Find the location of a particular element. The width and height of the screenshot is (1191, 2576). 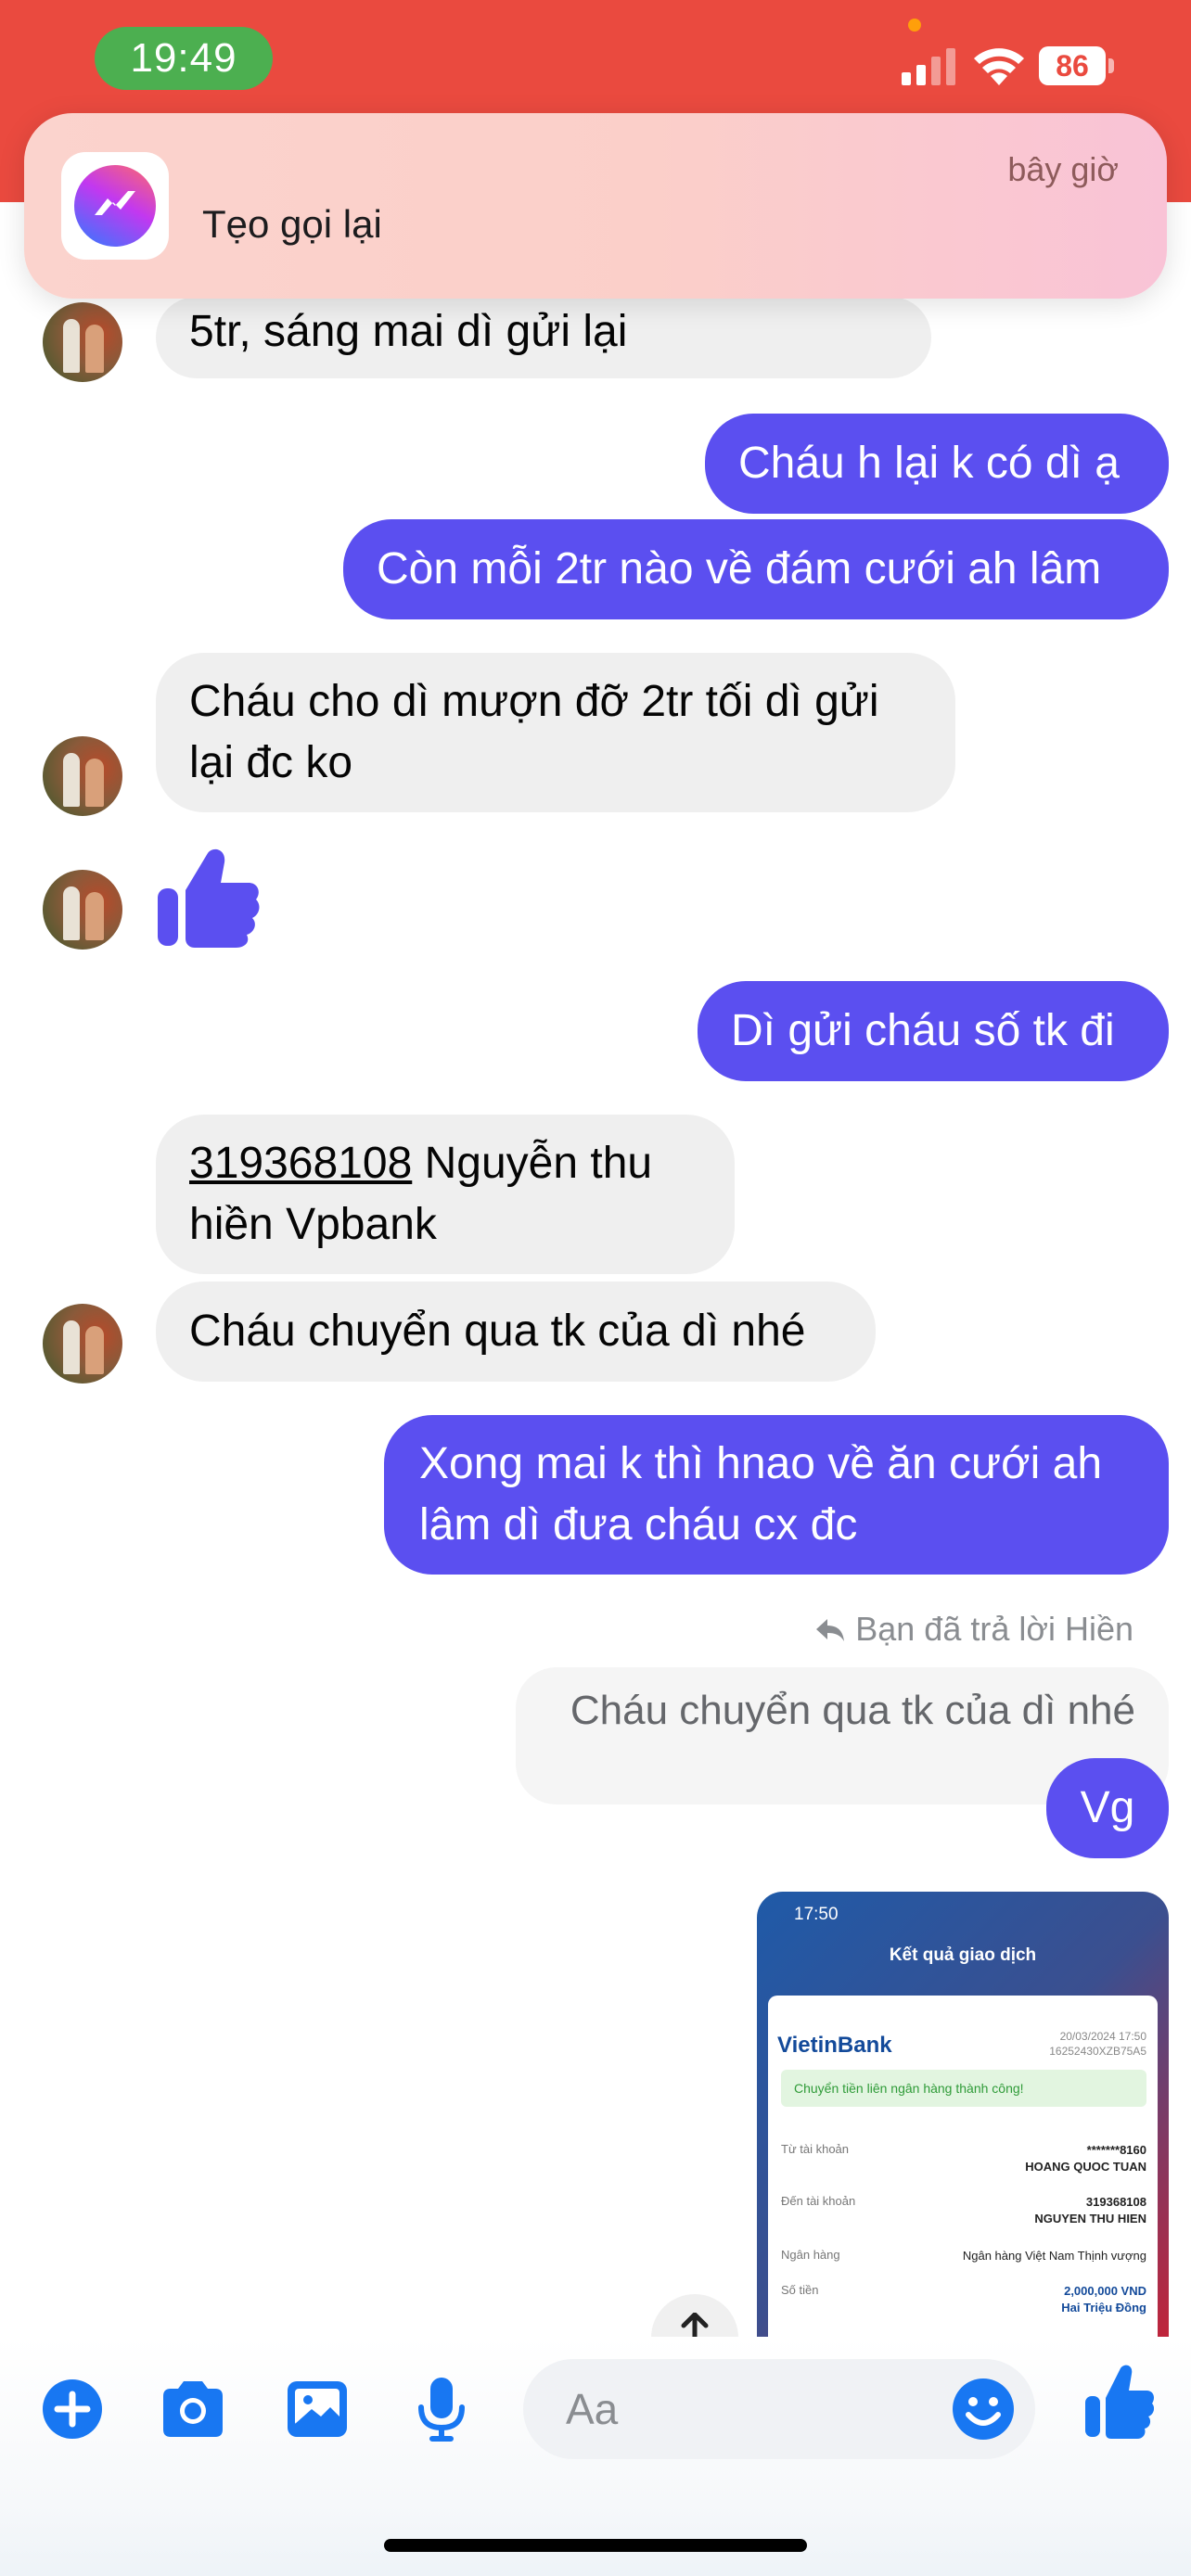

home-indicator is located at coordinates (595, 2545).